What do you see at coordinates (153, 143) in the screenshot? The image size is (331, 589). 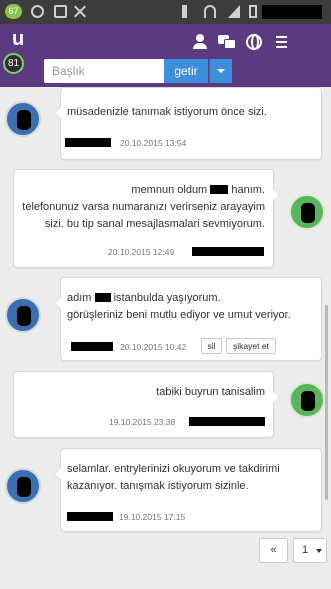 I see `message-date: 20.10.2015 13:54` at bounding box center [153, 143].